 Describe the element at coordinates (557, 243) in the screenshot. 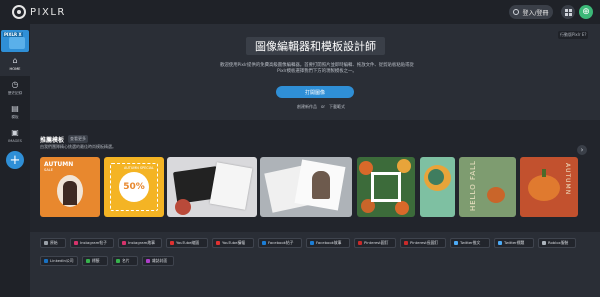

I see `preset-chip: Roblox服裝` at that location.